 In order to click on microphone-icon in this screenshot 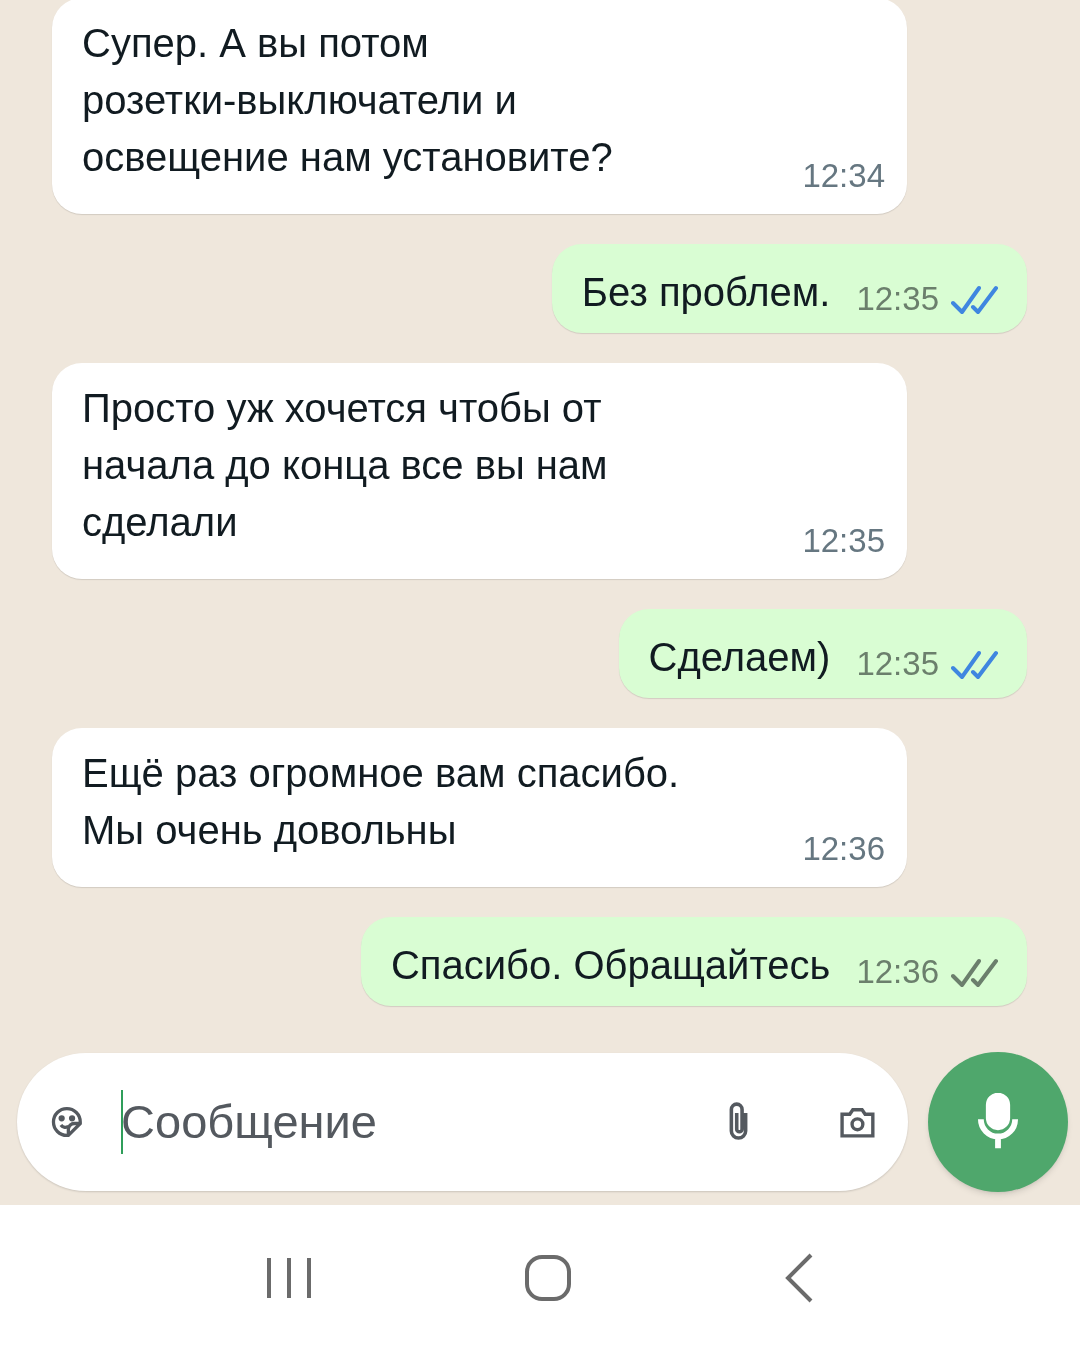, I will do `click(998, 1122)`.